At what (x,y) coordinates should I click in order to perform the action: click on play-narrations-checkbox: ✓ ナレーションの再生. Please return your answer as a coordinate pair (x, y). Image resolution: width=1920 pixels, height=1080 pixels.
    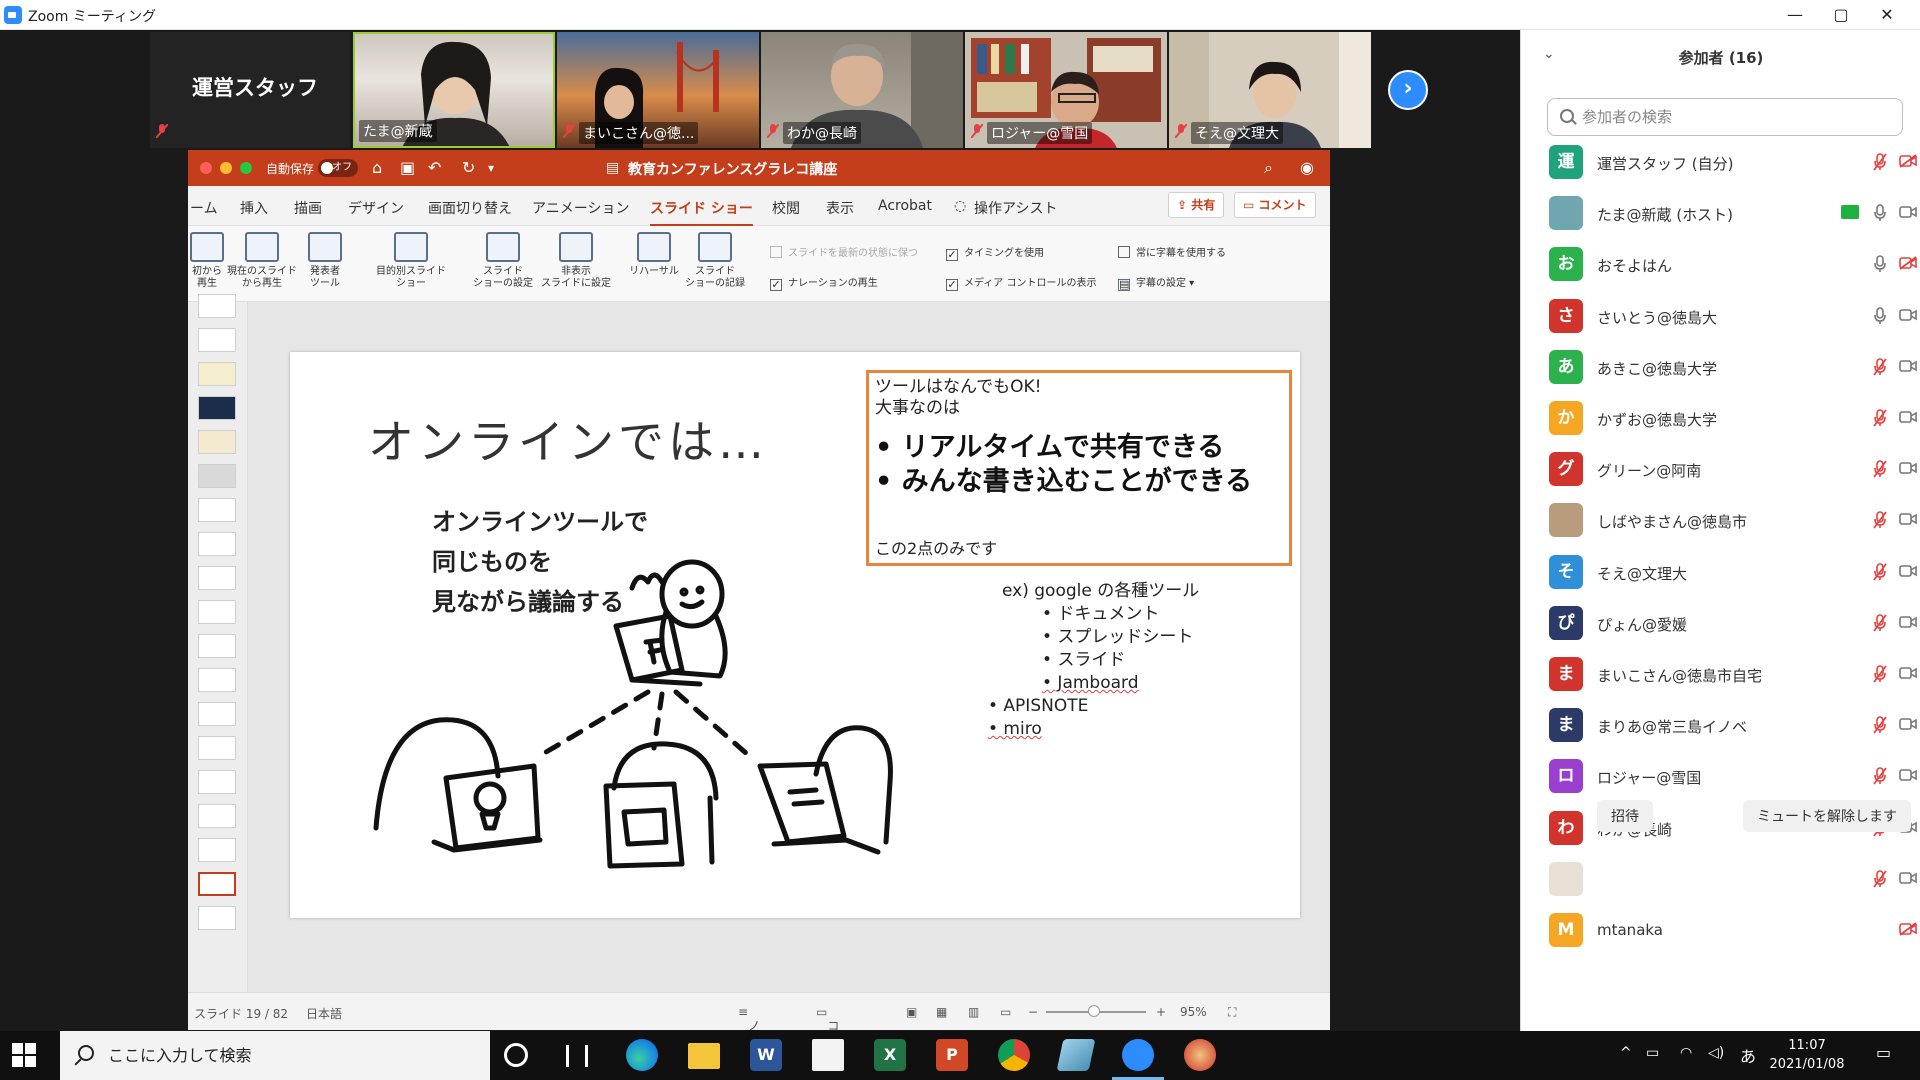
    Looking at the image, I should click on (824, 282).